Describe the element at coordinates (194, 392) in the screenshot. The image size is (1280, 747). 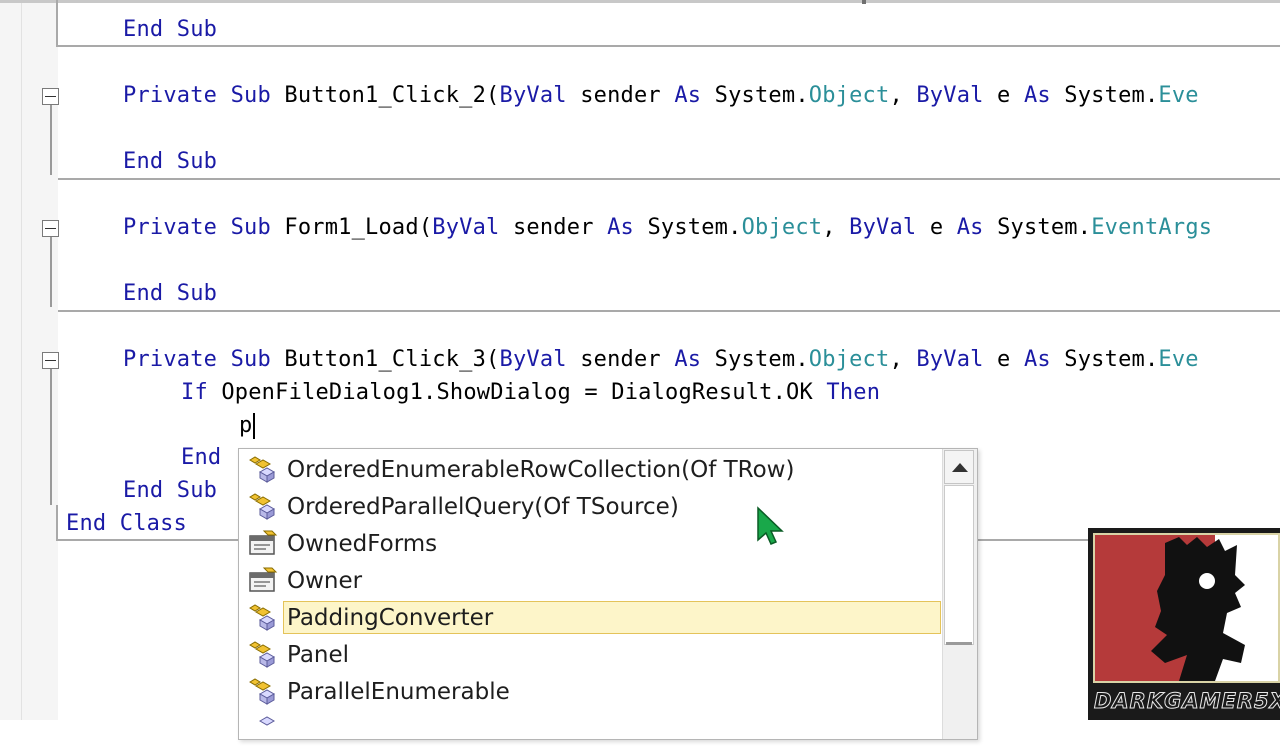
I see `keyword: If` at that location.